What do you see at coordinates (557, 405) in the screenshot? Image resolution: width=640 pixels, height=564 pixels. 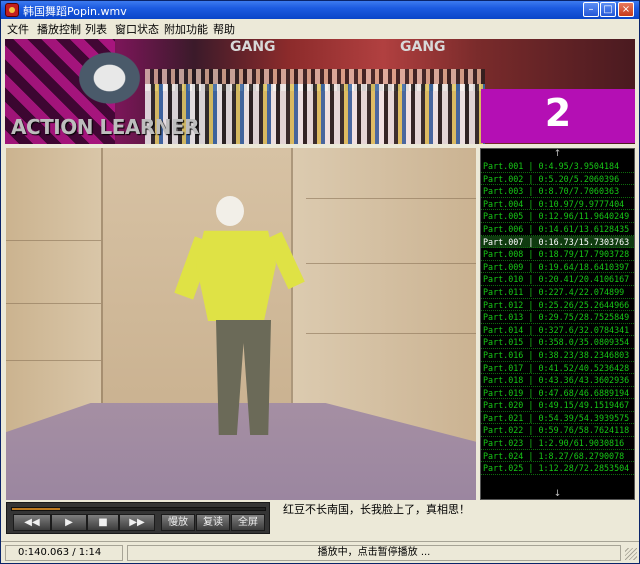 I see `part-list-item: Part.020 | 0:49.15/49.1519467` at bounding box center [557, 405].